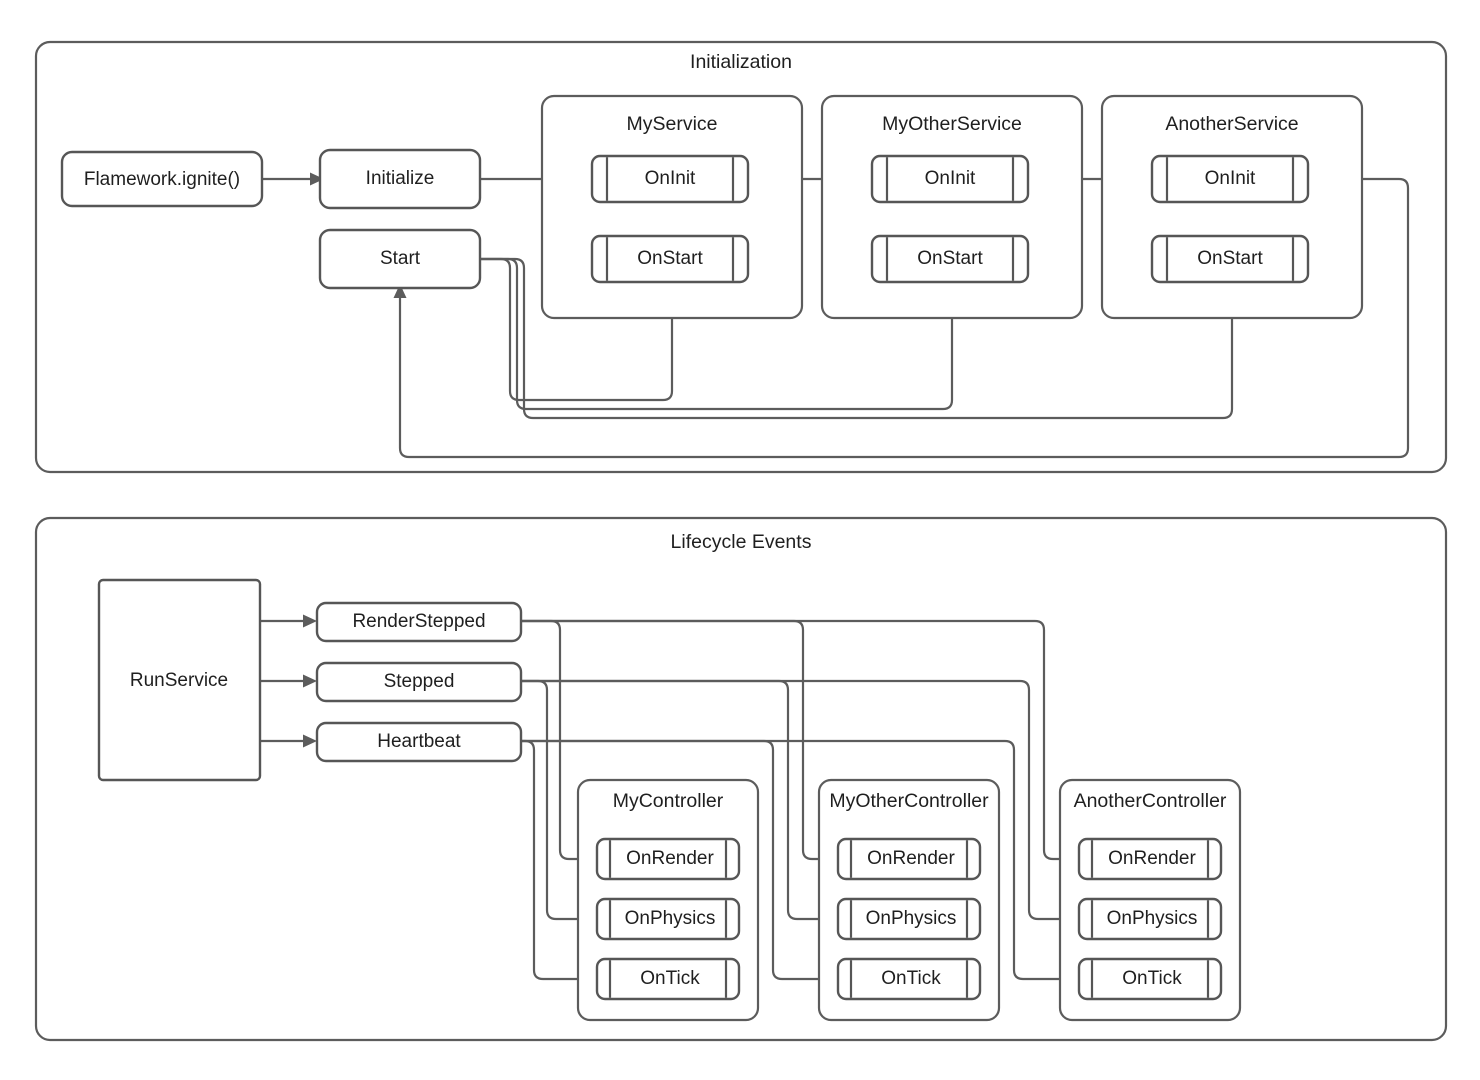 The image size is (1480, 1080). I want to click on myothercontroller-onrender-label: OnRender, so click(911, 858).